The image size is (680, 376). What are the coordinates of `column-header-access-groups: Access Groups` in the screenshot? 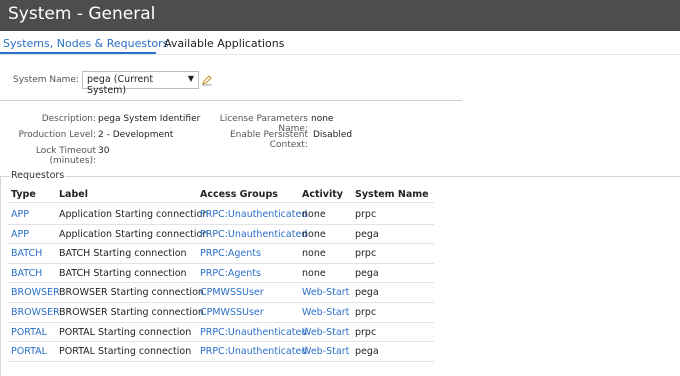 It's located at (239, 194).